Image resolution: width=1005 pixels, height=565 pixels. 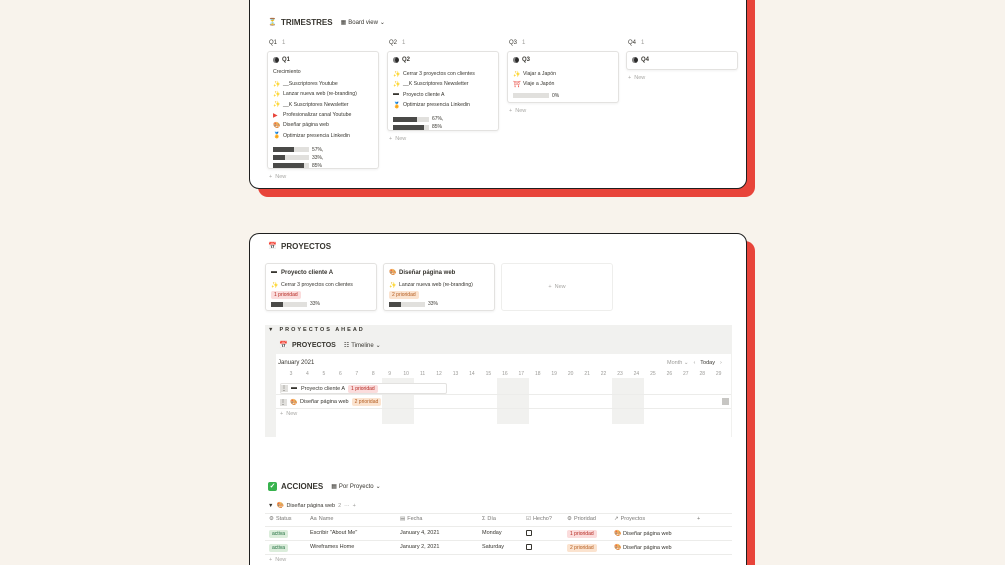 I want to click on moon-icon, so click(x=635, y=60).